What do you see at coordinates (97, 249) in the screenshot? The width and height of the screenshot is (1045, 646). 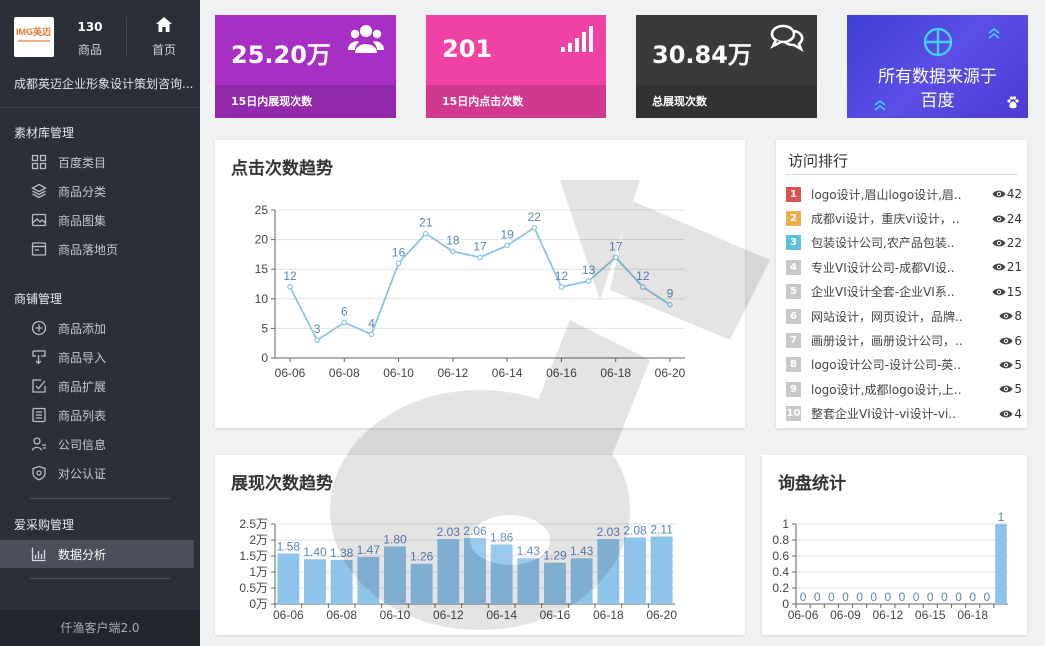 I see `sidebar-item-landing-page: 商品落地页` at bounding box center [97, 249].